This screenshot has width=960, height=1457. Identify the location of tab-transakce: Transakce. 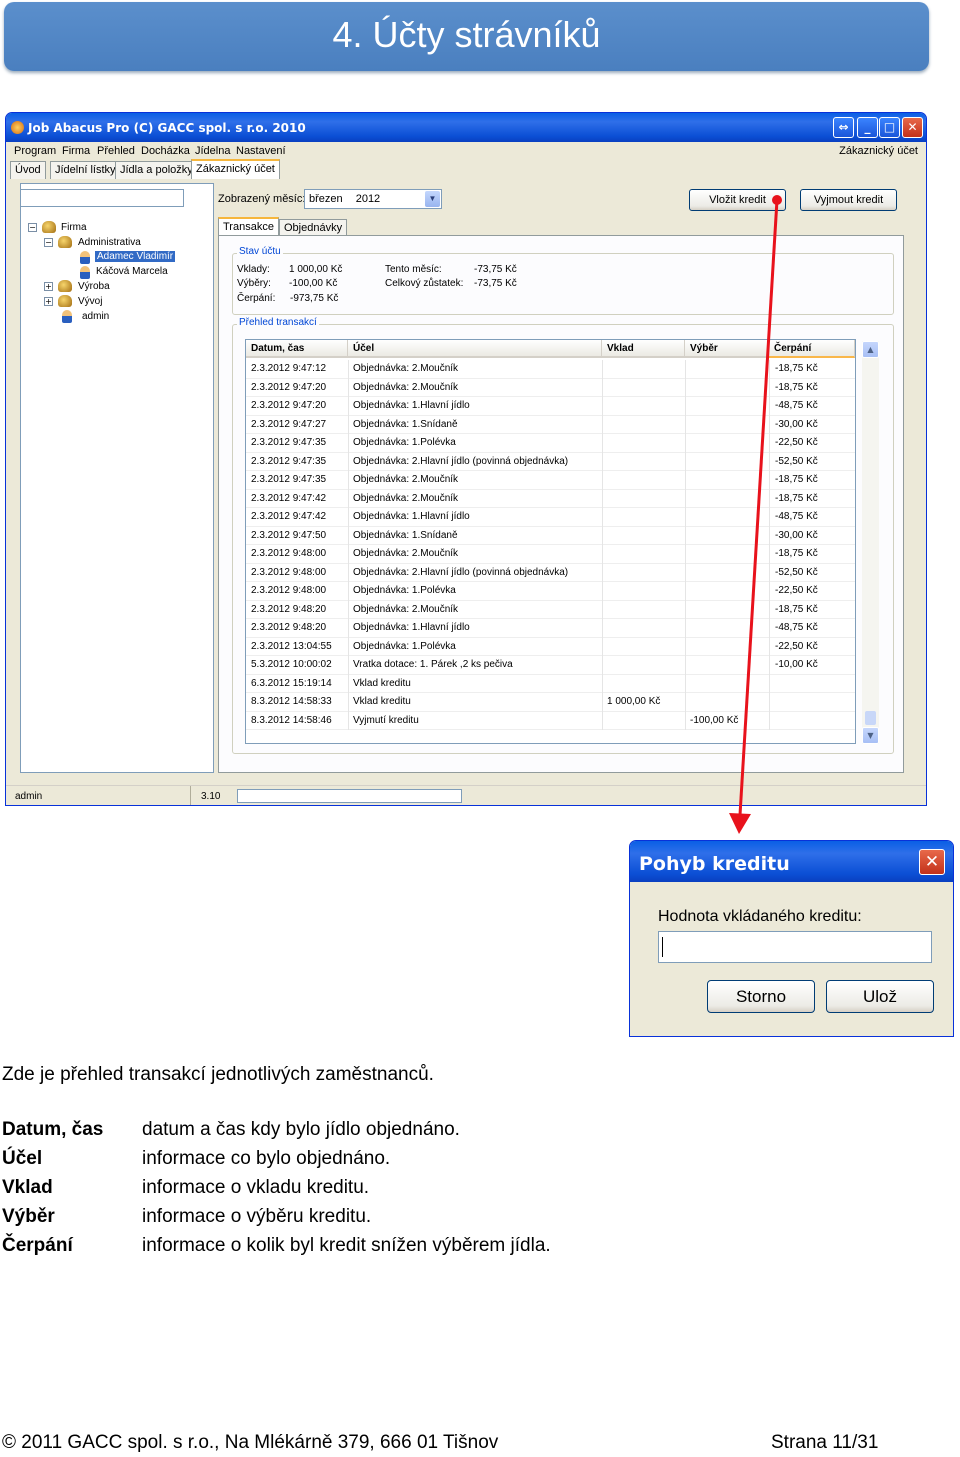
(248, 227).